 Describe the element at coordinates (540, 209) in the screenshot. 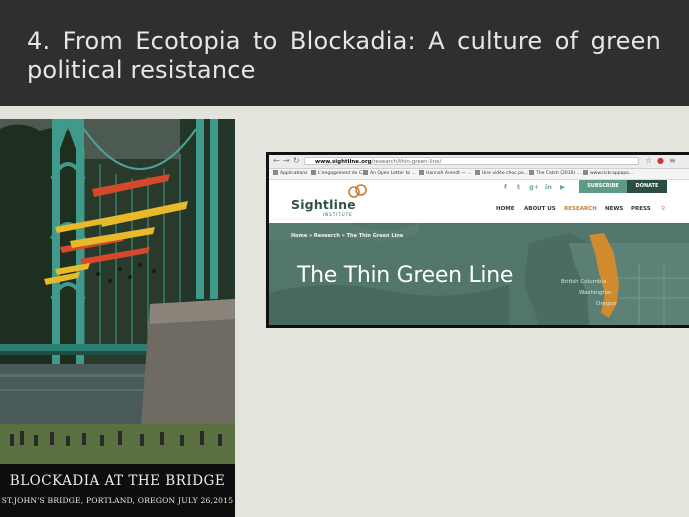

I see `nav-about-us: ABOUT US` at that location.